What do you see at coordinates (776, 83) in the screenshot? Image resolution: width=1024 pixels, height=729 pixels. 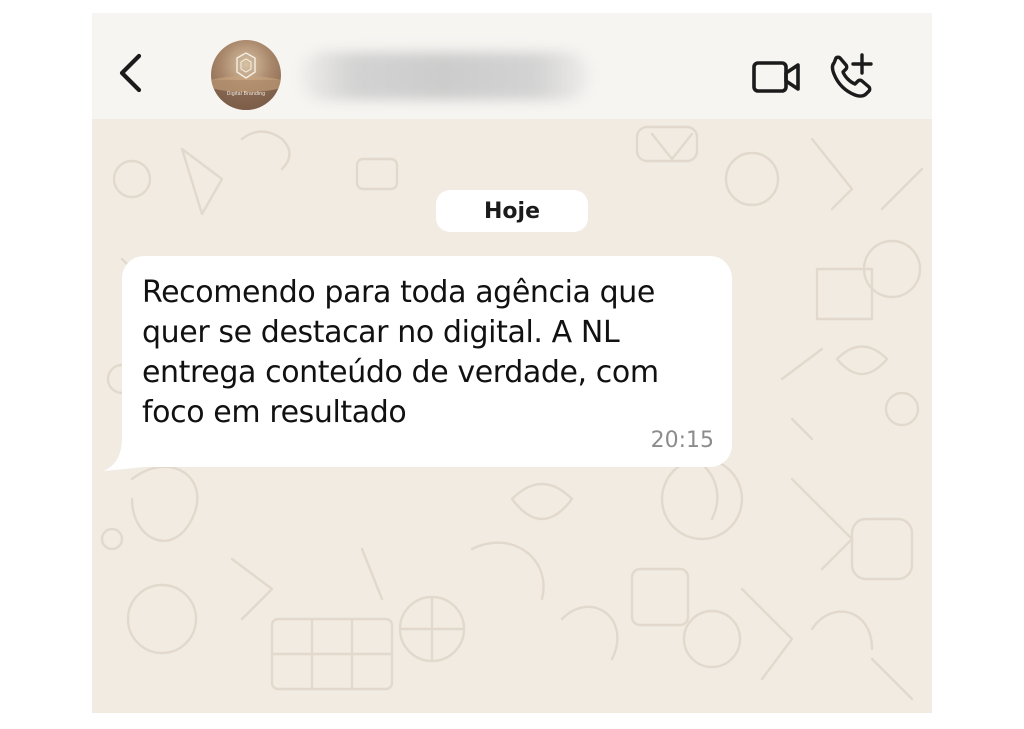 I see `video-camera-icon` at bounding box center [776, 83].